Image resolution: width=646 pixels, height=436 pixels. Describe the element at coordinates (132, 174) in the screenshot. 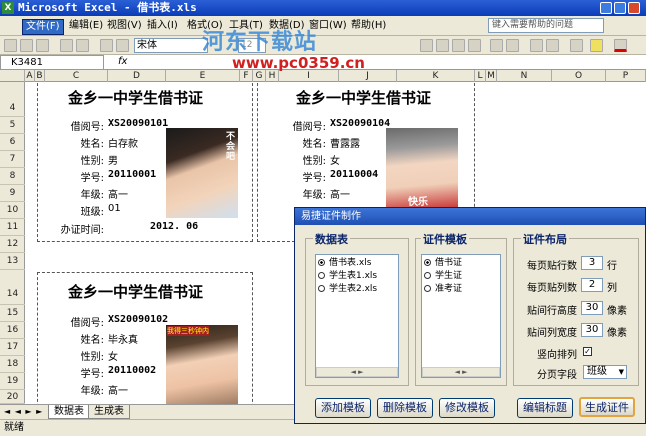

I see `card-value: 20110001` at that location.